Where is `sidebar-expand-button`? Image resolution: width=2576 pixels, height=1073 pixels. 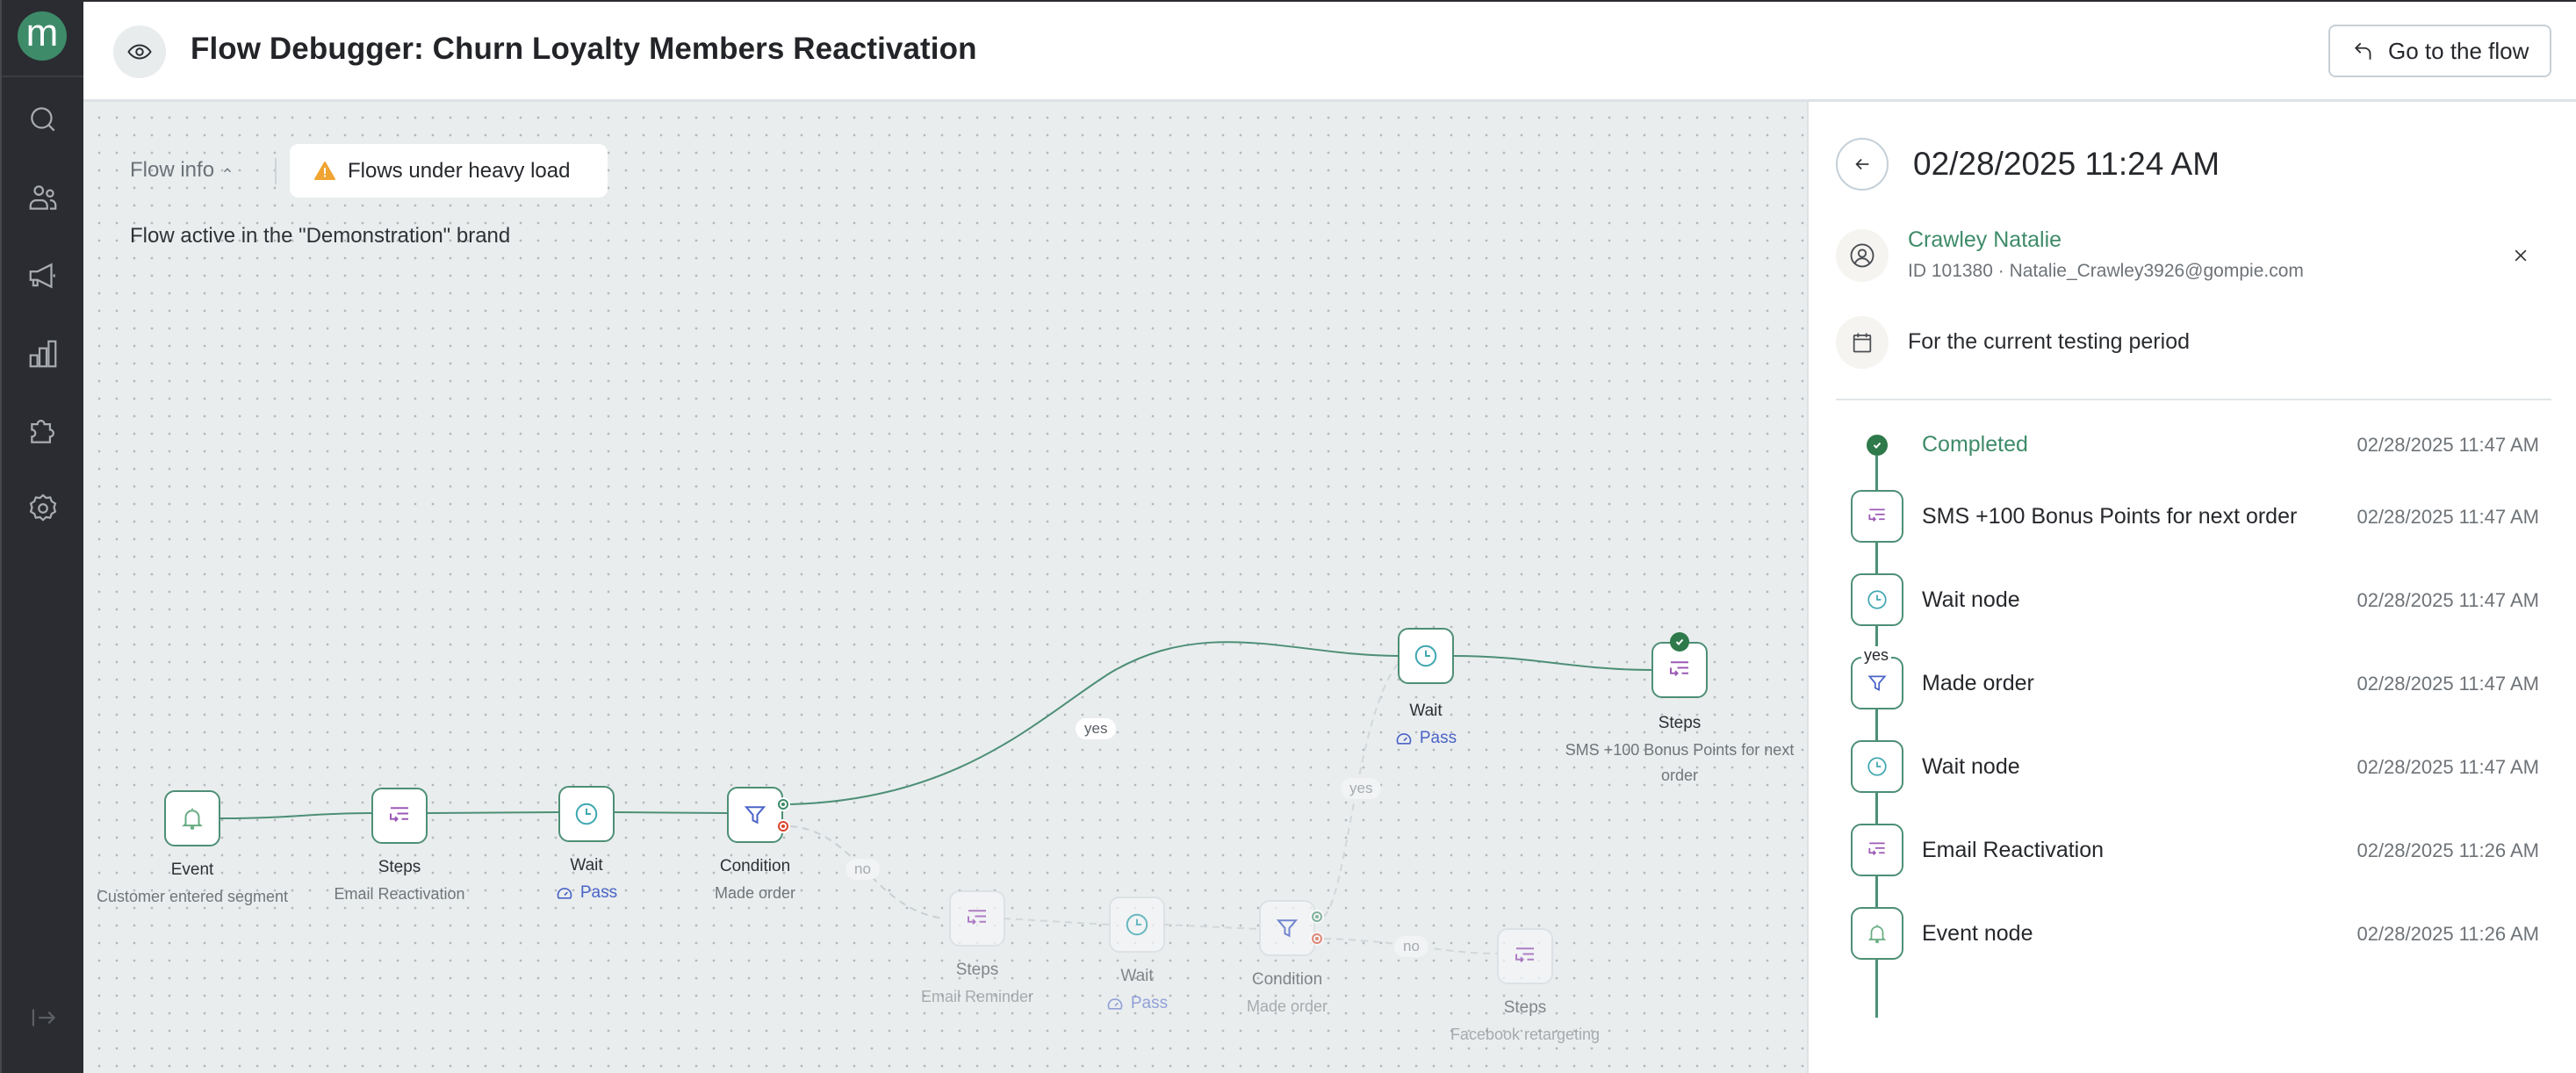 sidebar-expand-button is located at coordinates (43, 1017).